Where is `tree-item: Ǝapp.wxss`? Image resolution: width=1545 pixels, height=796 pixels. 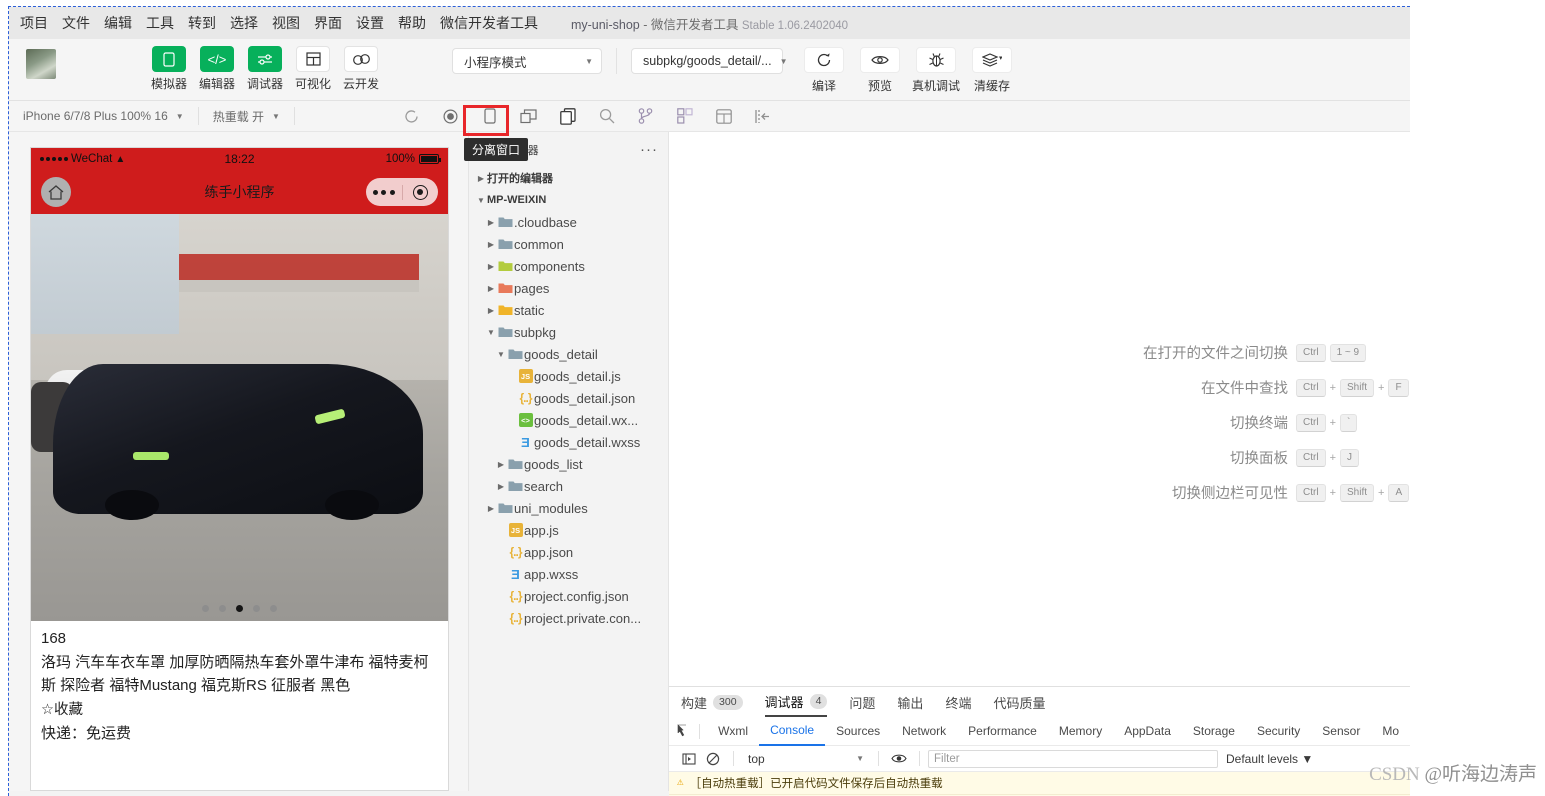
tree-item: Ǝapp.wxss is located at coordinates (568, 574).